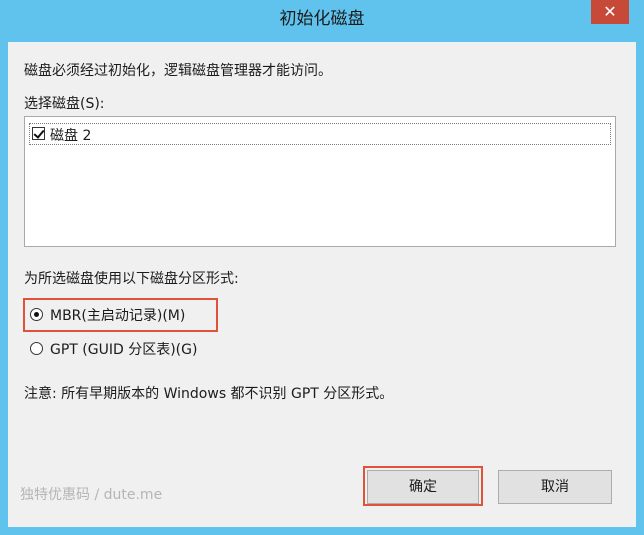  What do you see at coordinates (423, 487) in the screenshot?
I see `ok-button: 确定` at bounding box center [423, 487].